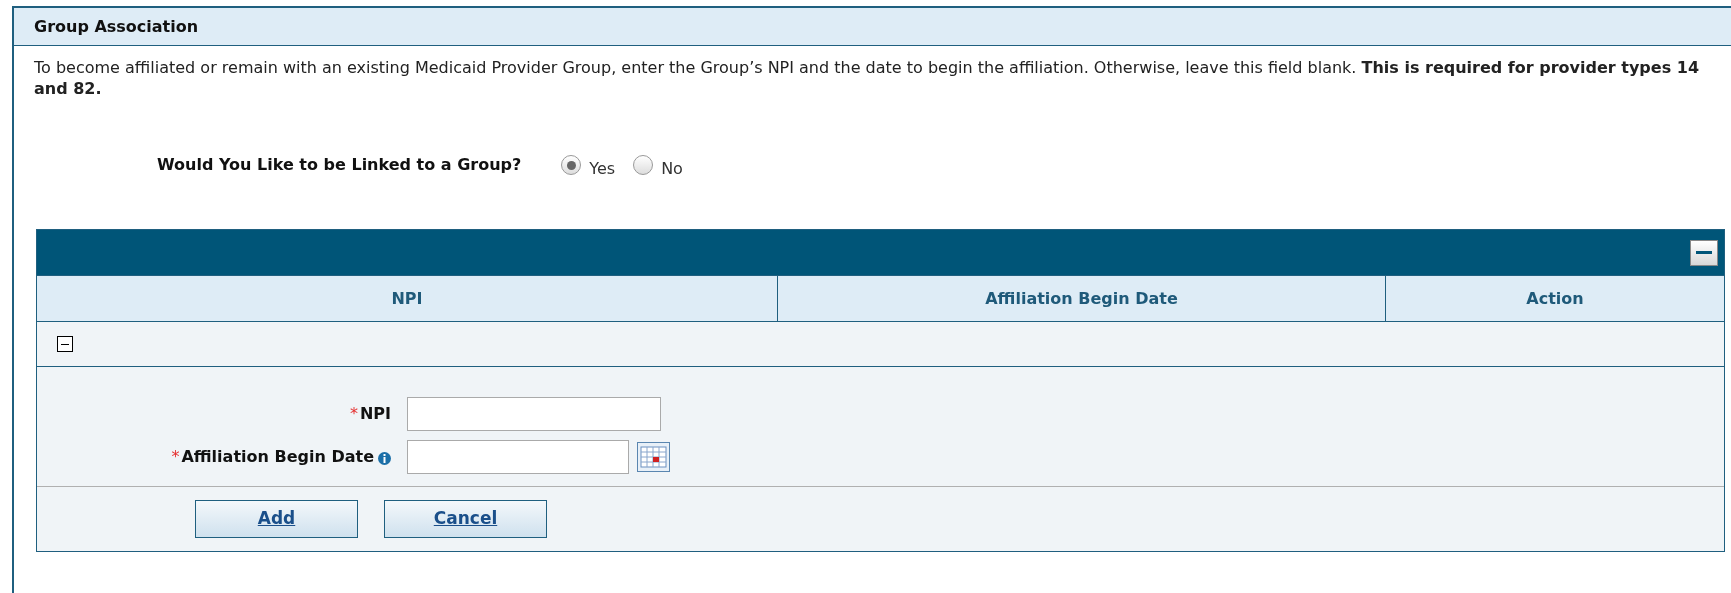  Describe the element at coordinates (1555, 298) in the screenshot. I see `column-header: Action` at that location.